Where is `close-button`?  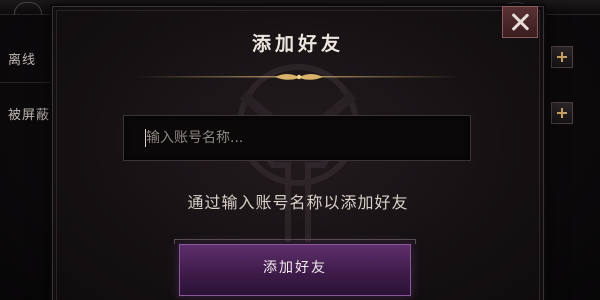
close-button is located at coordinates (520, 22).